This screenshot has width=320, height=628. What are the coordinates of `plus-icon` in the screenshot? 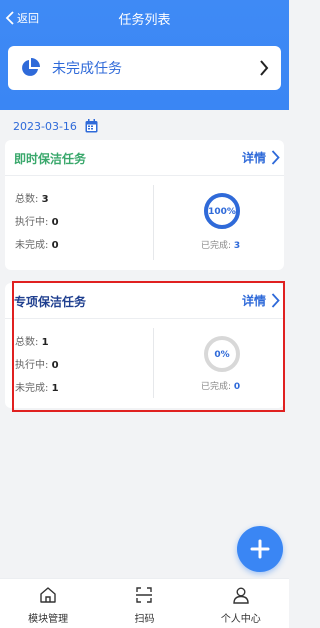 It's located at (260, 549).